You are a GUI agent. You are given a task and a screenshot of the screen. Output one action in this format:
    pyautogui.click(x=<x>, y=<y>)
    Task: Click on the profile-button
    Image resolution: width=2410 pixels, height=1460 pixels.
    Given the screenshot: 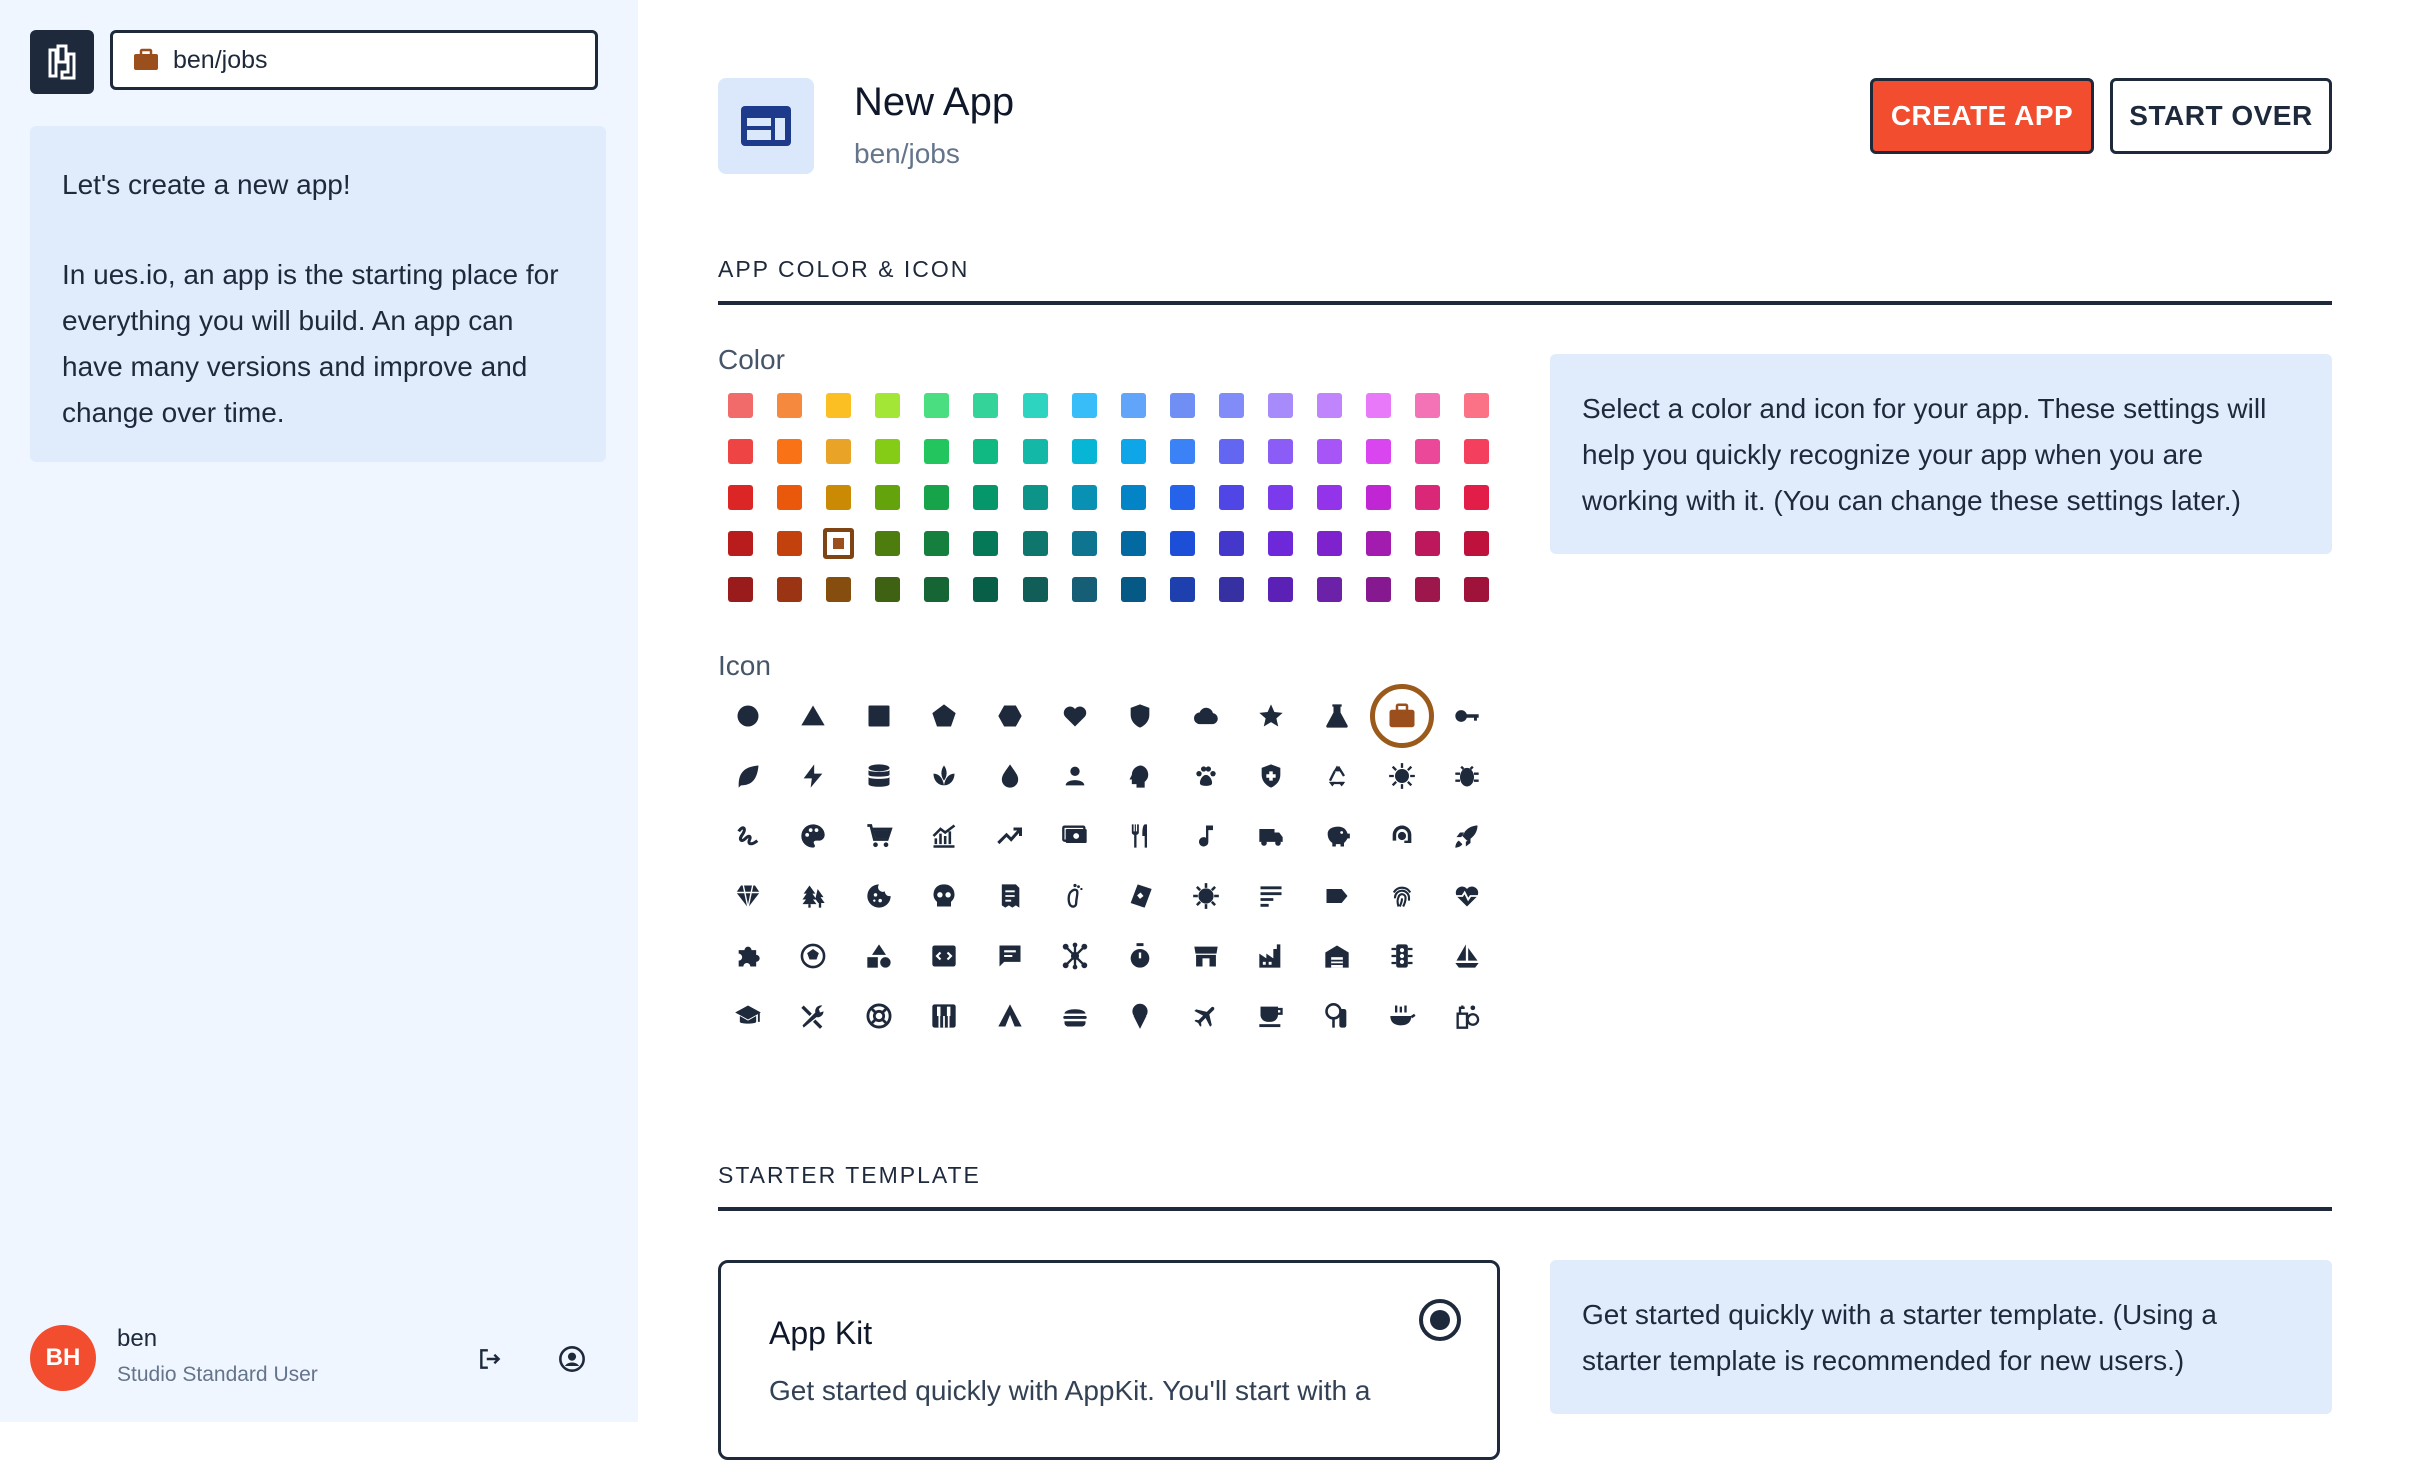 What is the action you would take?
    pyautogui.click(x=572, y=1359)
    